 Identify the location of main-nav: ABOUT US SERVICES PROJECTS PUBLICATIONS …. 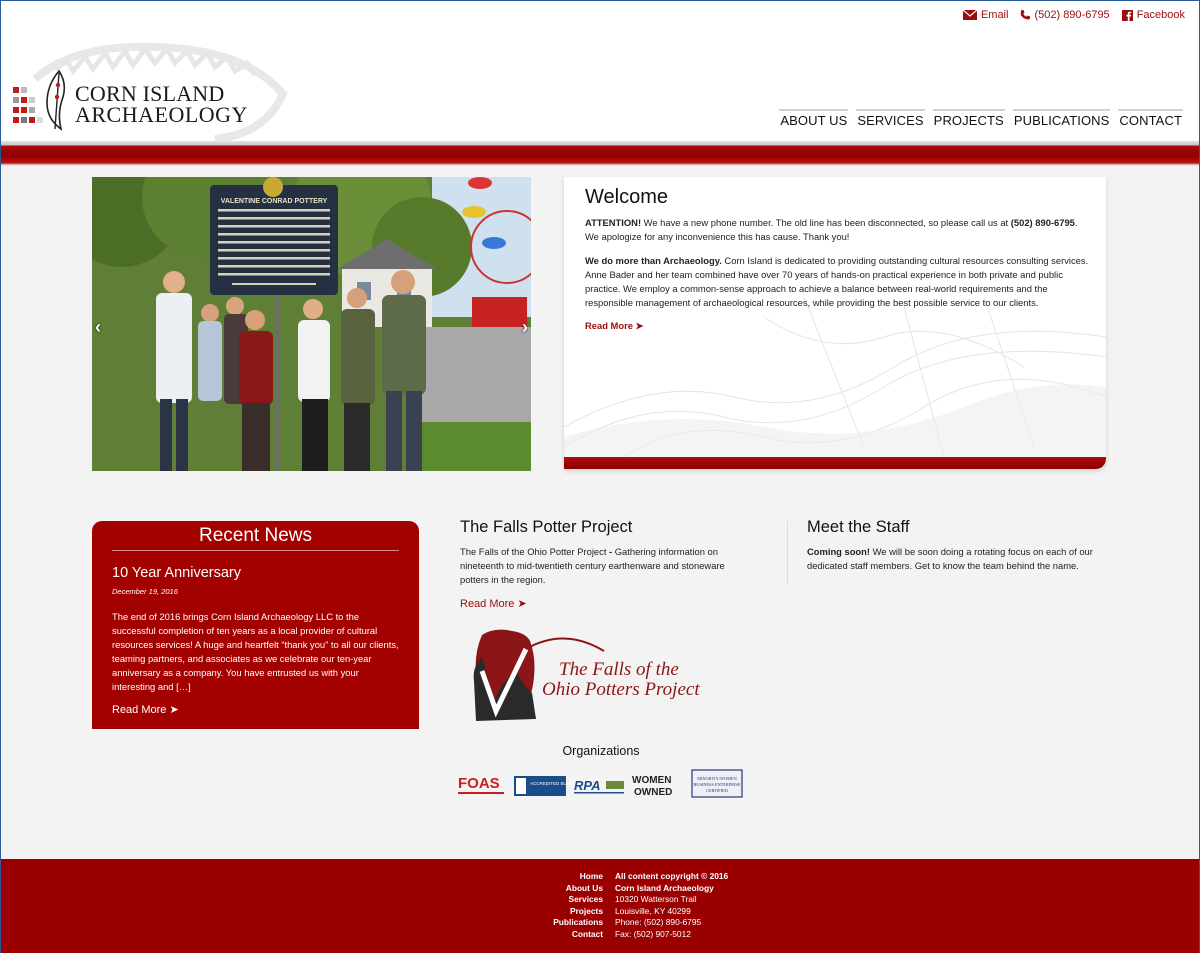
(981, 118).